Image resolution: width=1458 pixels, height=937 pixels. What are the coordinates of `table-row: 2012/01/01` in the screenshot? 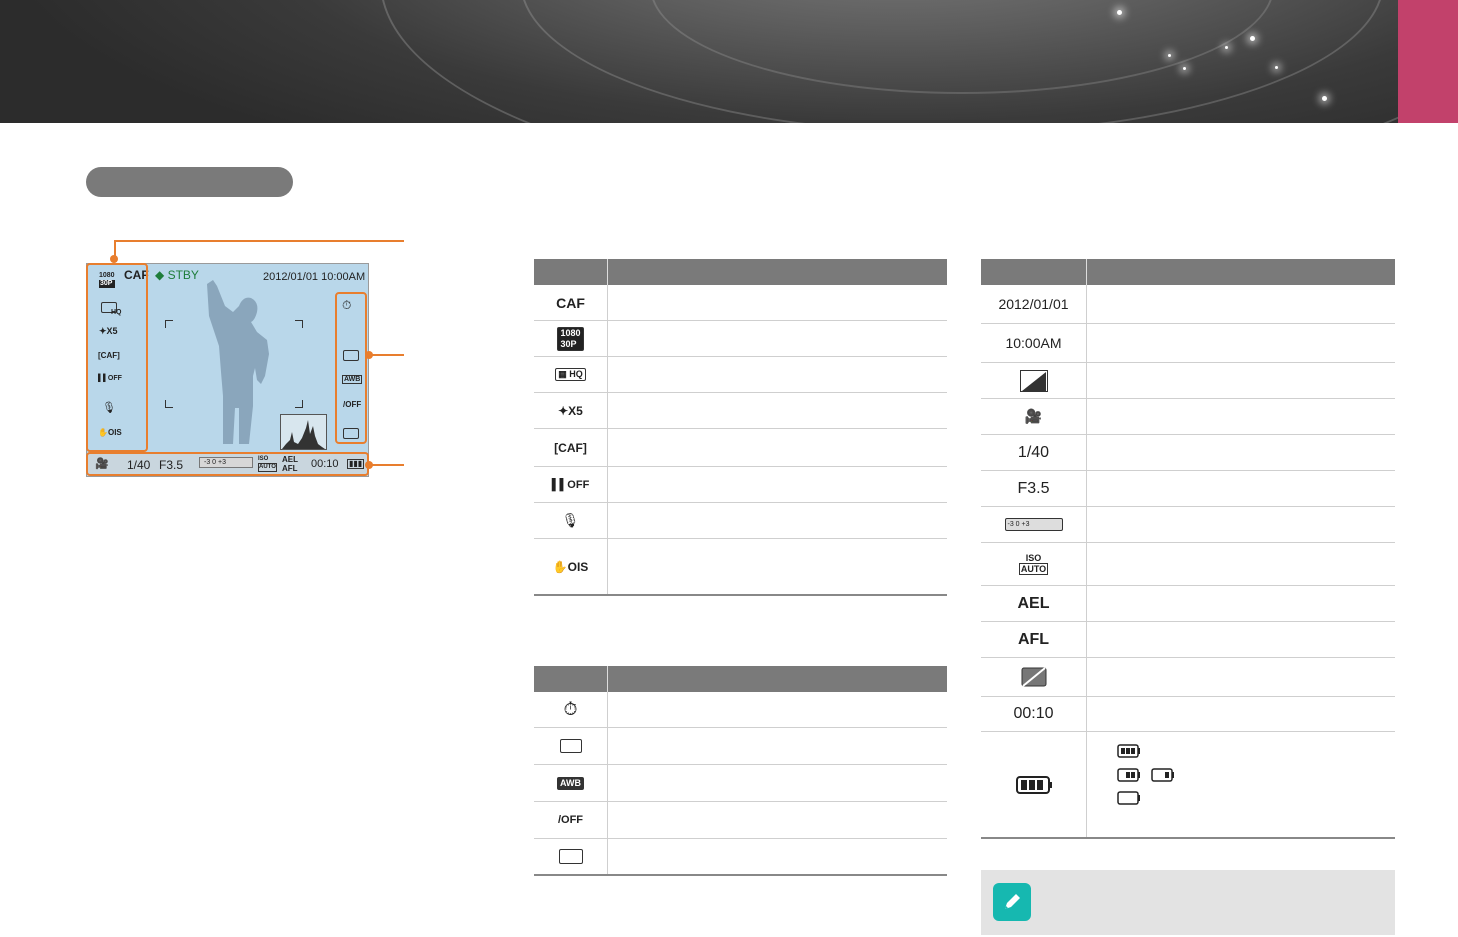 It's located at (1188, 304).